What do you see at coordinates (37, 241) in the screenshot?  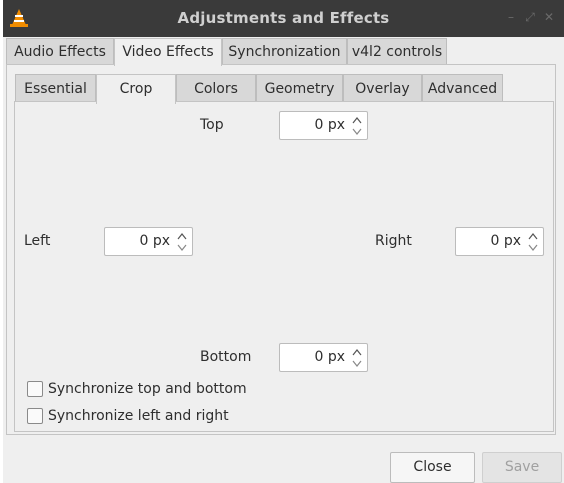 I see `crop-left-label: Left` at bounding box center [37, 241].